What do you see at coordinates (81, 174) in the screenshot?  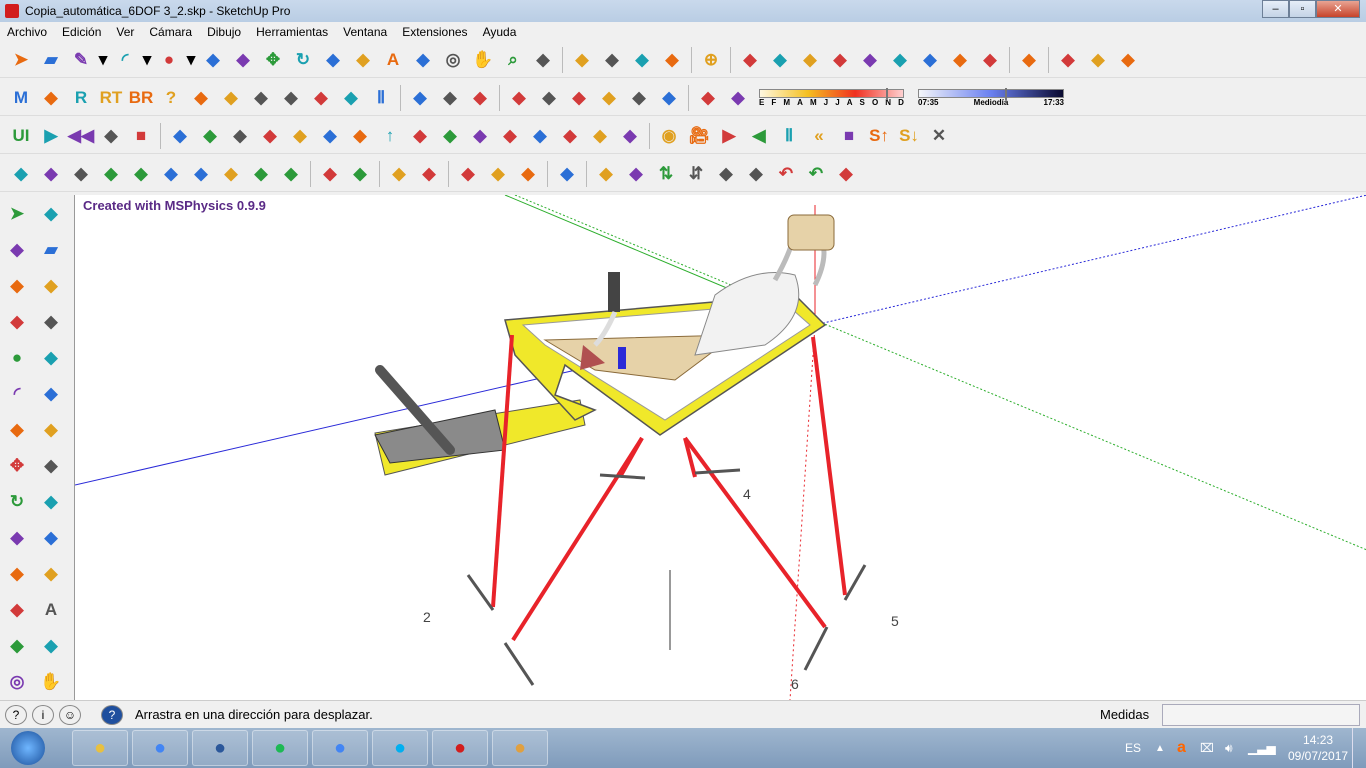 I see `rect-sb-icon: ◆` at bounding box center [81, 174].